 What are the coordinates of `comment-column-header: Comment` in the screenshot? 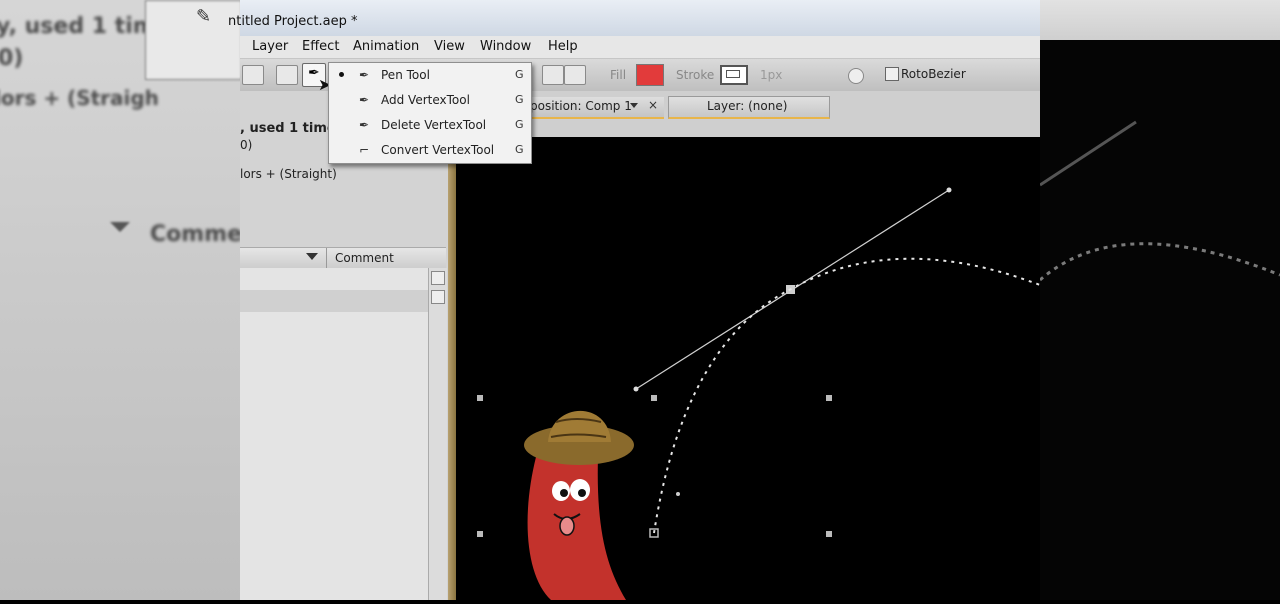 It's located at (364, 258).